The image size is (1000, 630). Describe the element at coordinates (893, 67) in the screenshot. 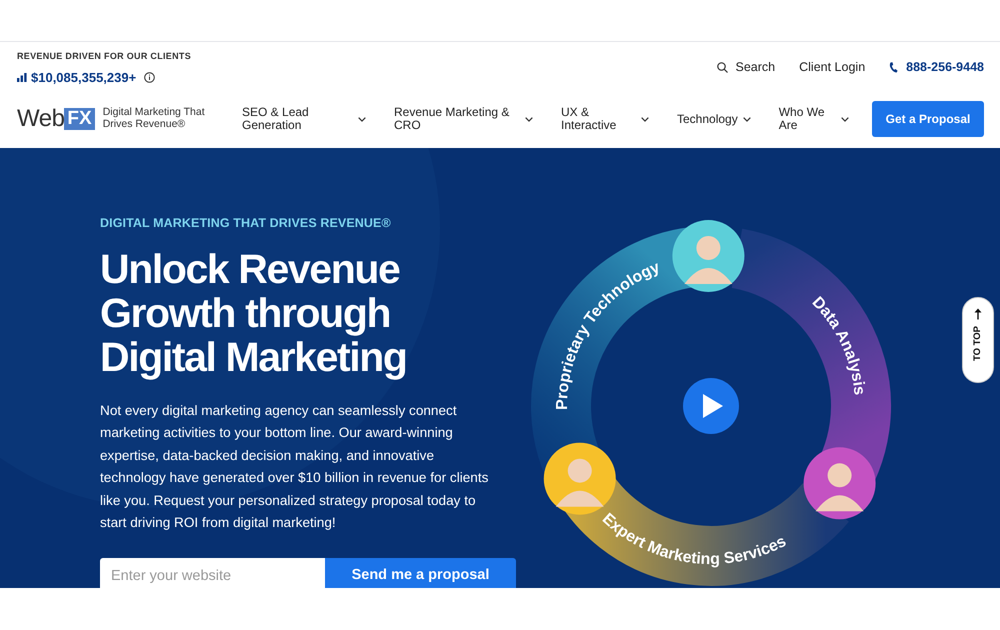

I see `phone-icon` at that location.